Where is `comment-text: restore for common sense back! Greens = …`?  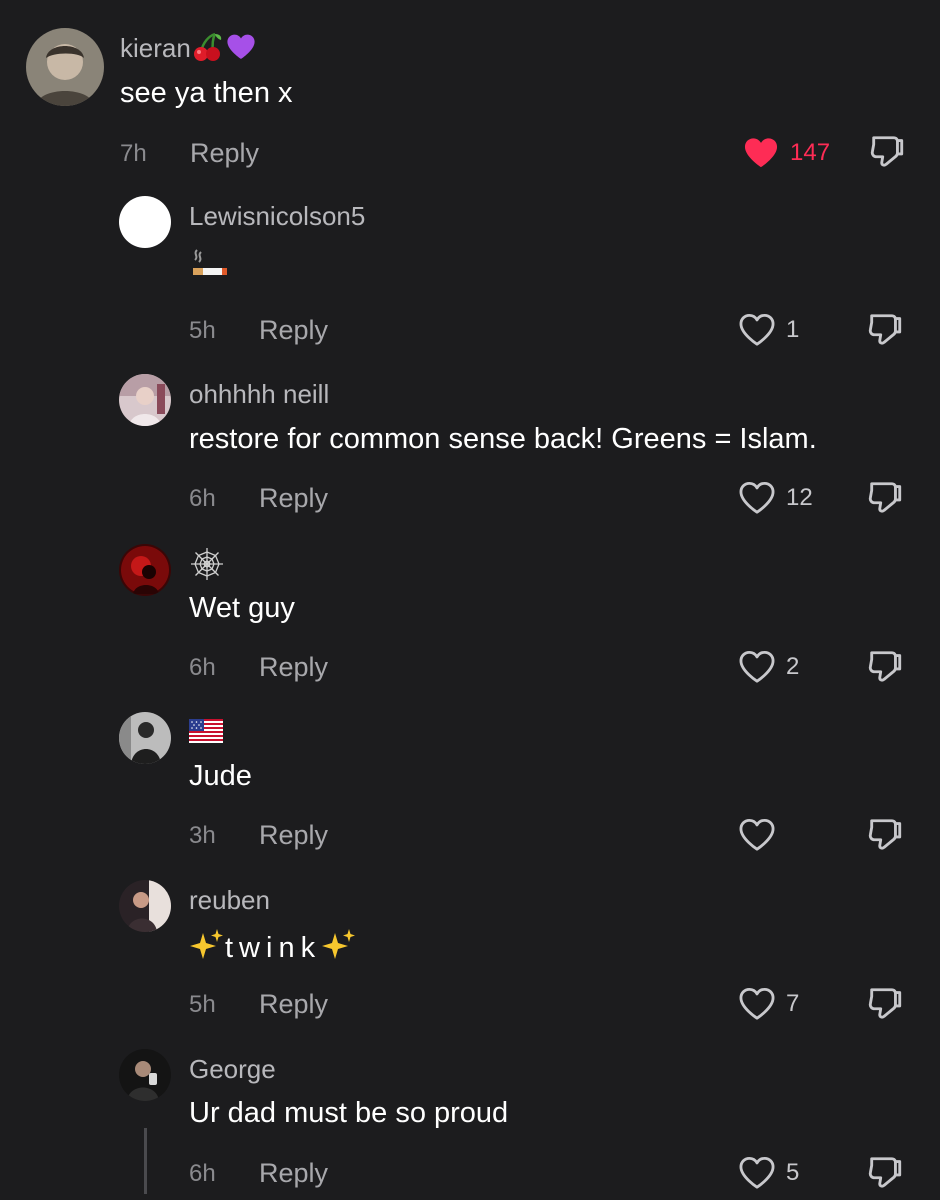 comment-text: restore for common sense back! Greens = … is located at coordinates (503, 439).